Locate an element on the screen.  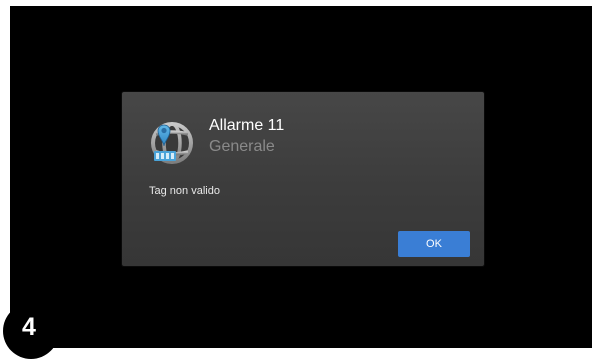
dialog-message: Tag non valido is located at coordinates (184, 191).